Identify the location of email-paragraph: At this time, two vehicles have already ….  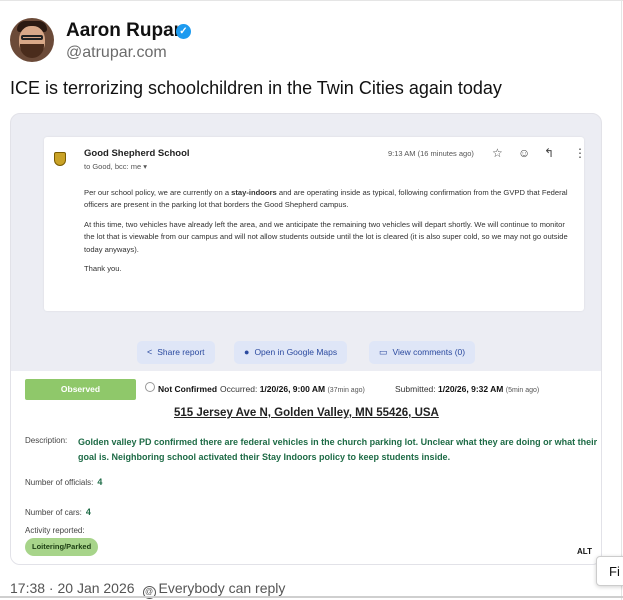
(326, 236).